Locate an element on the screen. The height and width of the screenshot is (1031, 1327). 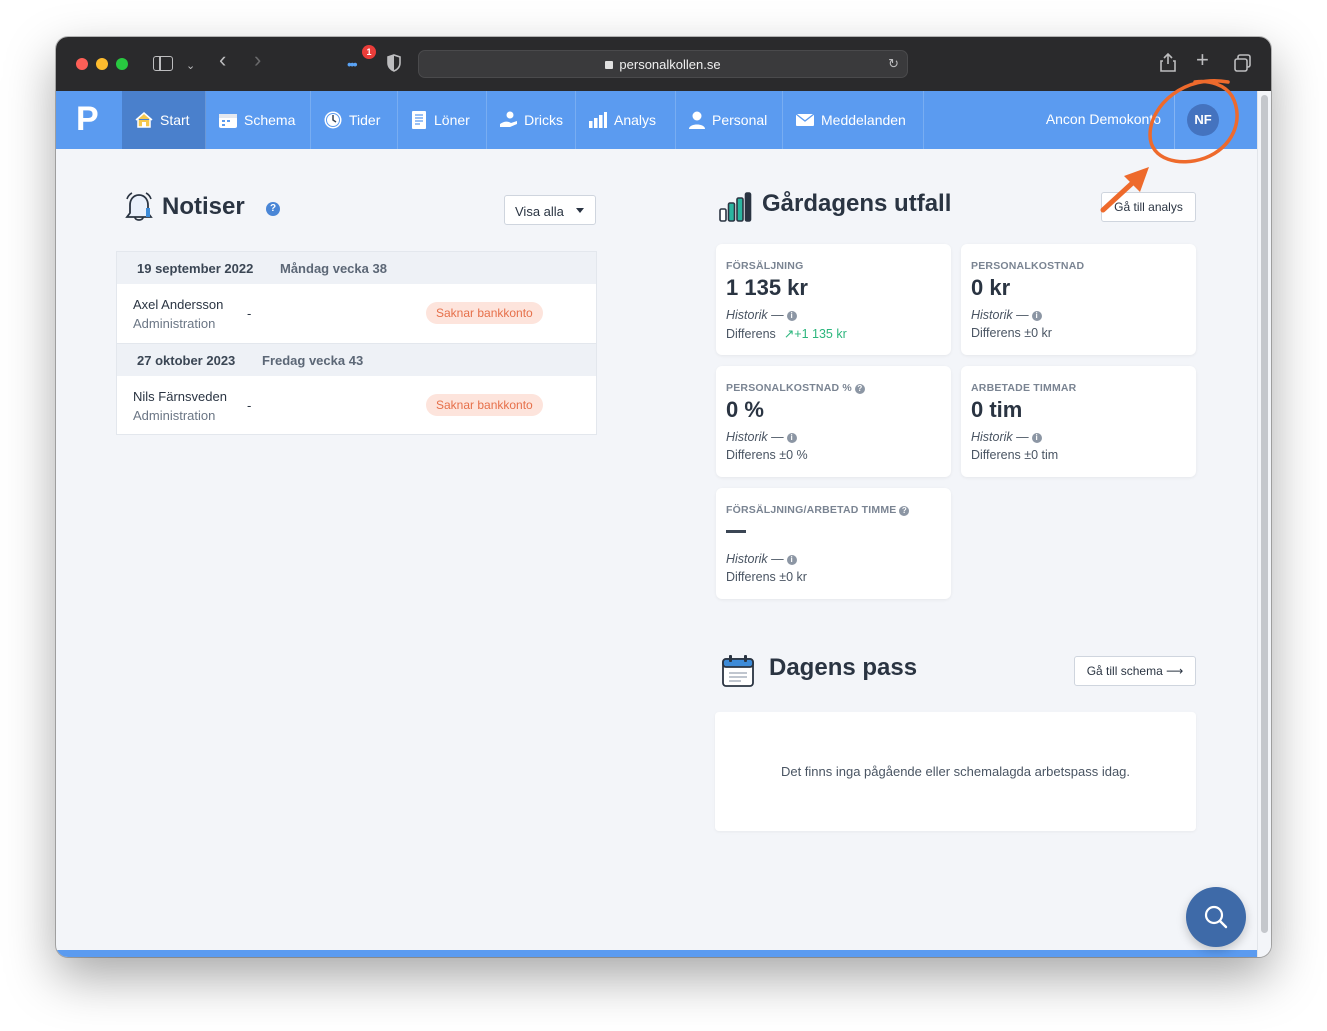
bell-icon is located at coordinates (139, 206).